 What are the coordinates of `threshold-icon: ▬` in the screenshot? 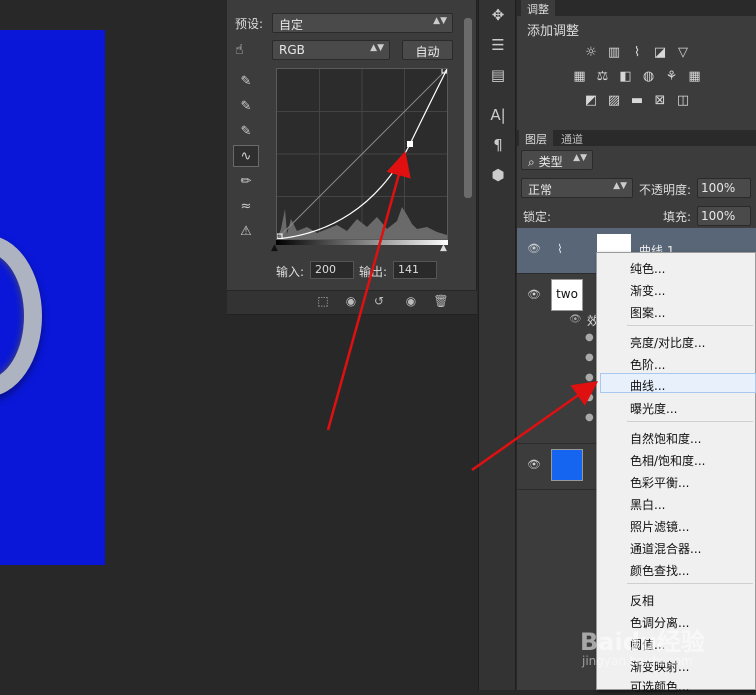 It's located at (637, 101).